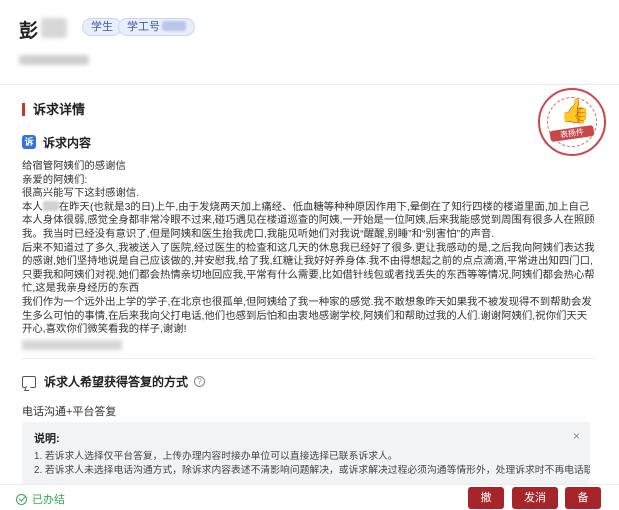  Describe the element at coordinates (174, 26) in the screenshot. I see `student-id-redacted` at that location.